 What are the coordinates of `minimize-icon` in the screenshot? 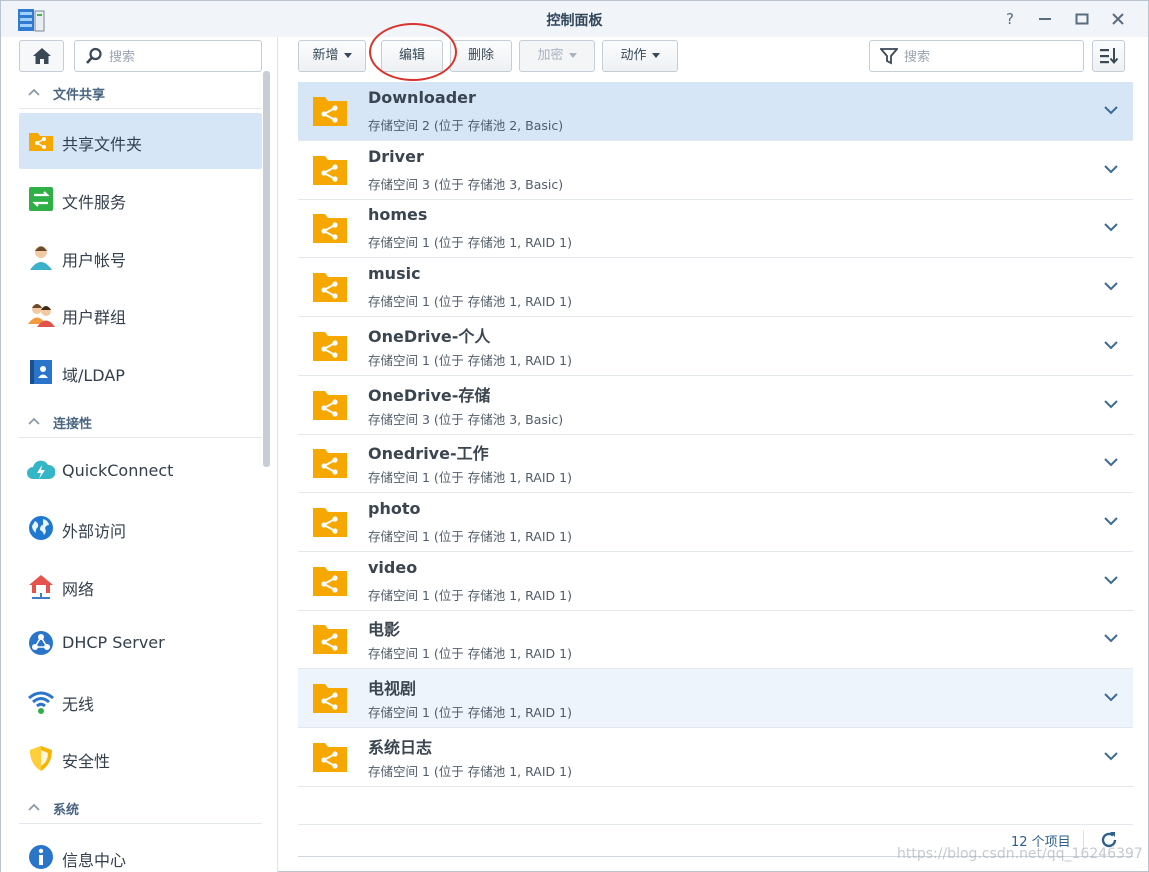 It's located at (1045, 19).